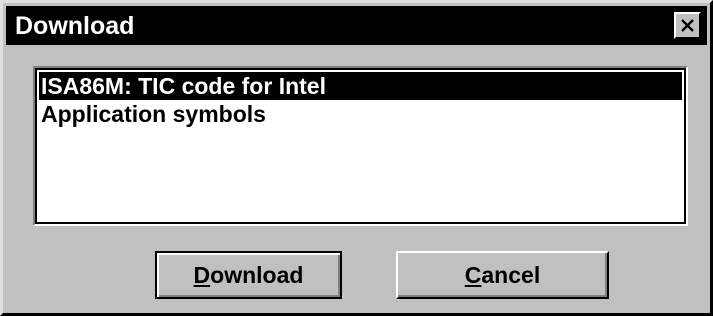  Describe the element at coordinates (356, 25) in the screenshot. I see `title-bar: Download` at that location.